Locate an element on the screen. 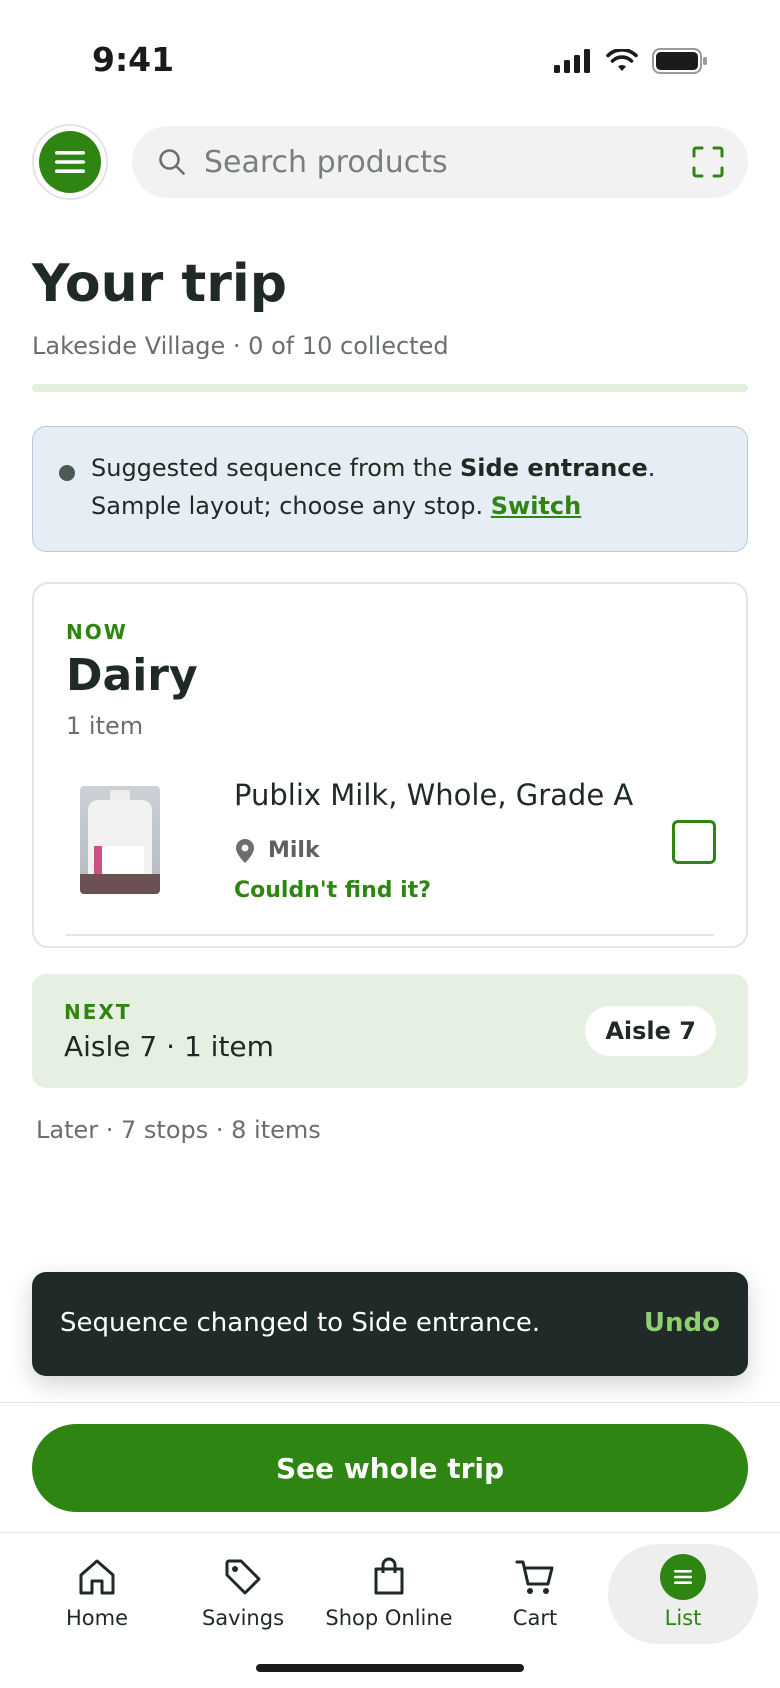 The width and height of the screenshot is (780, 1688). status-icons is located at coordinates (631, 61).